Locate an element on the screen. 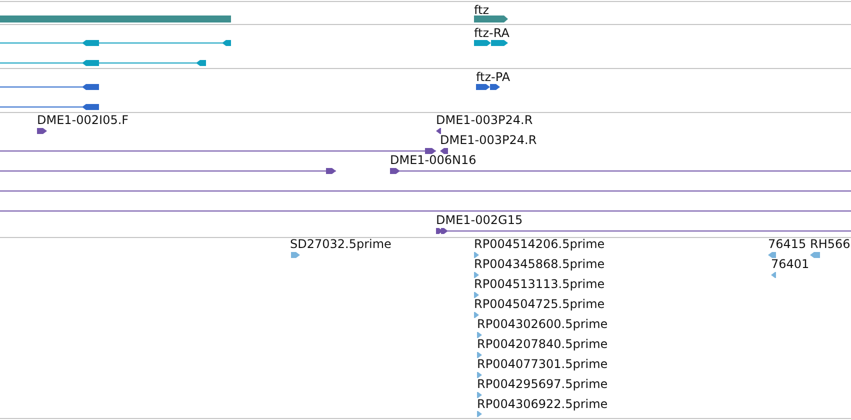  feature-label: RP004514206.5prime is located at coordinates (539, 244).